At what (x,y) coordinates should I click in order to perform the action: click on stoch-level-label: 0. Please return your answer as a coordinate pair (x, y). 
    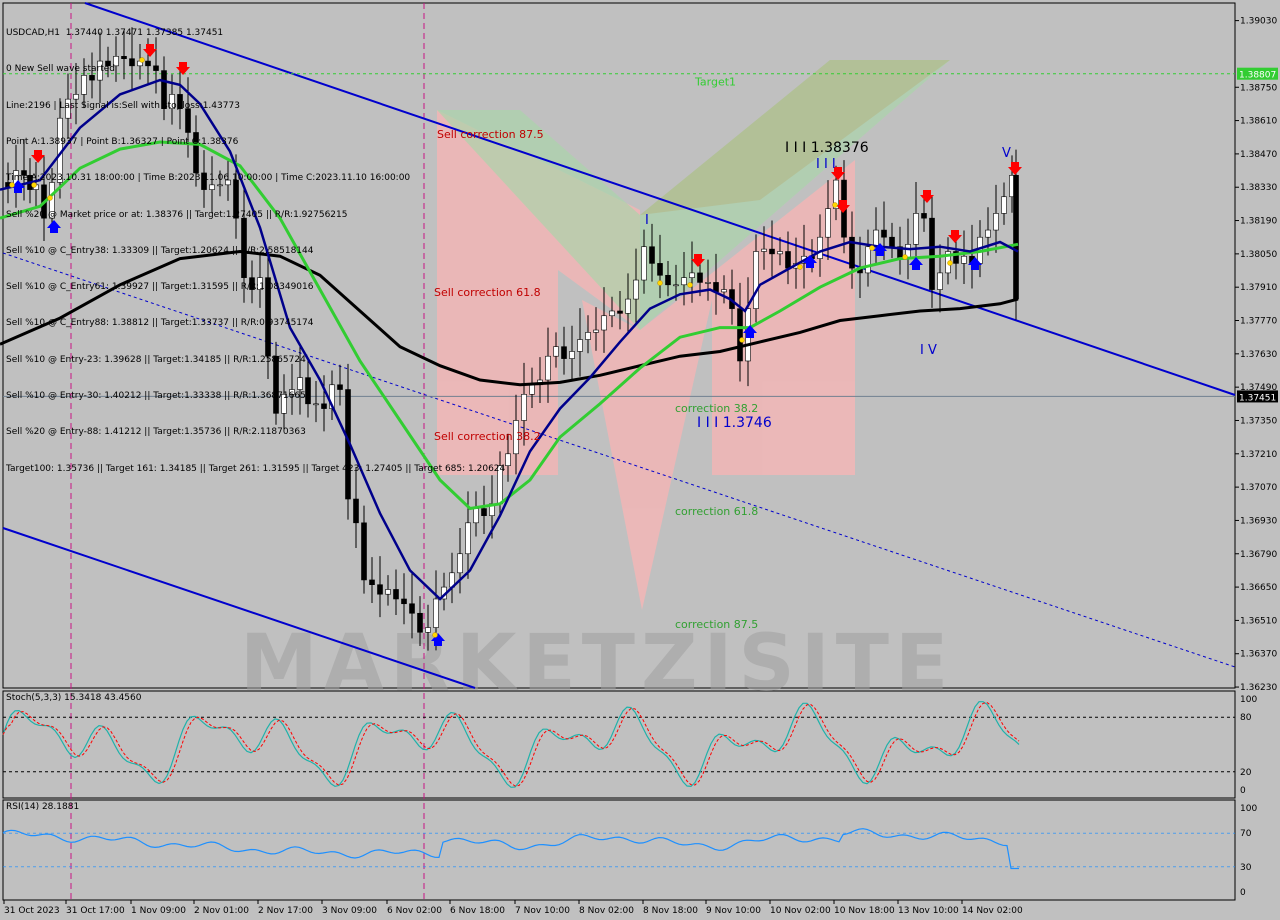
    Looking at the image, I should click on (1243, 791).